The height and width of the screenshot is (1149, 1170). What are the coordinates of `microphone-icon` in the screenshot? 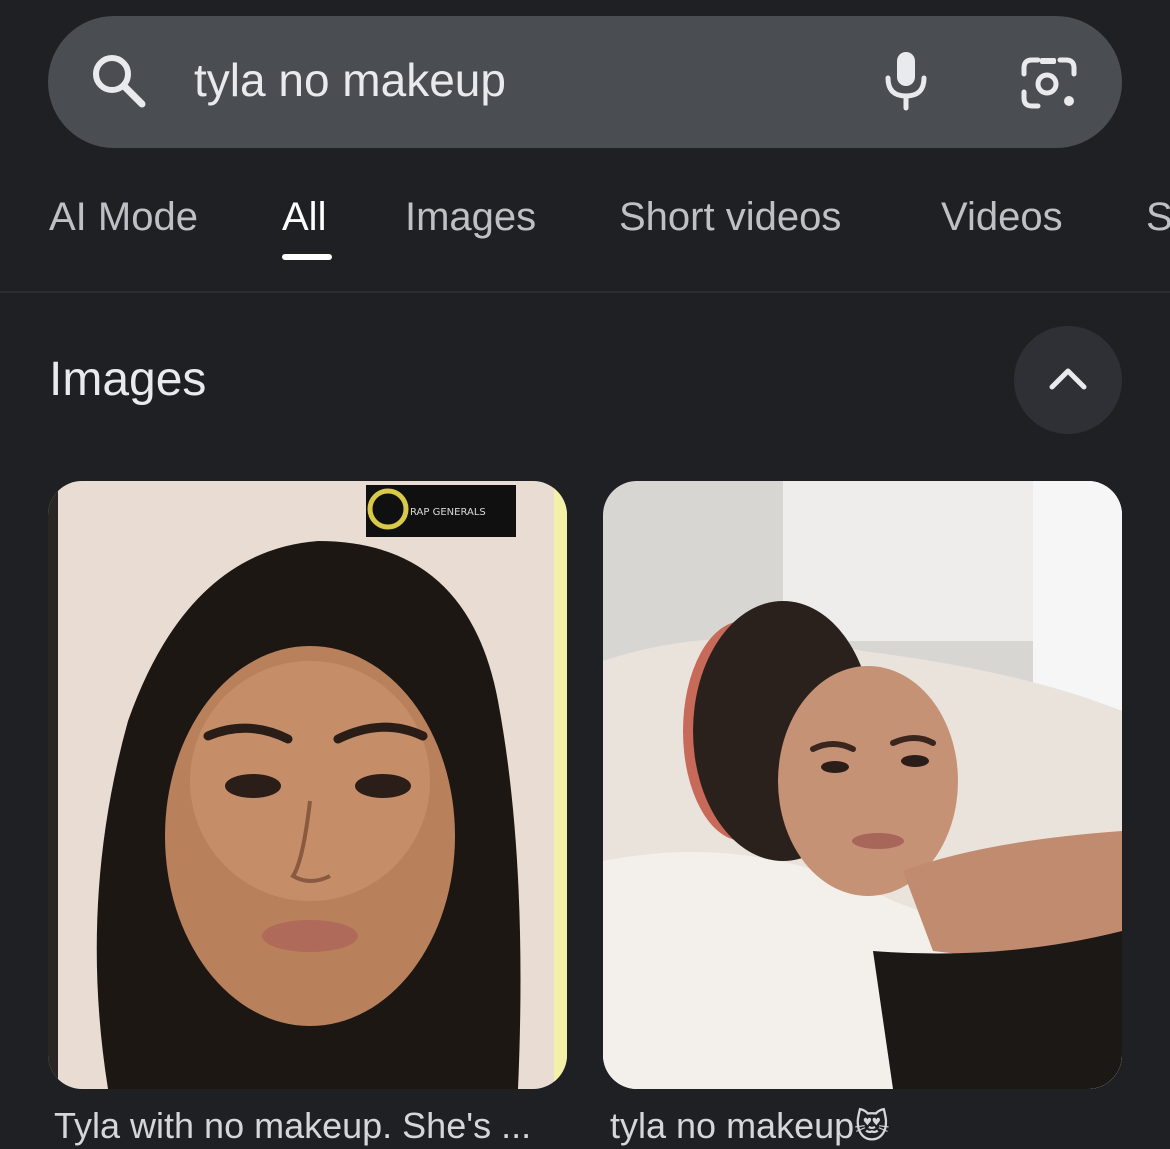 It's located at (906, 83).